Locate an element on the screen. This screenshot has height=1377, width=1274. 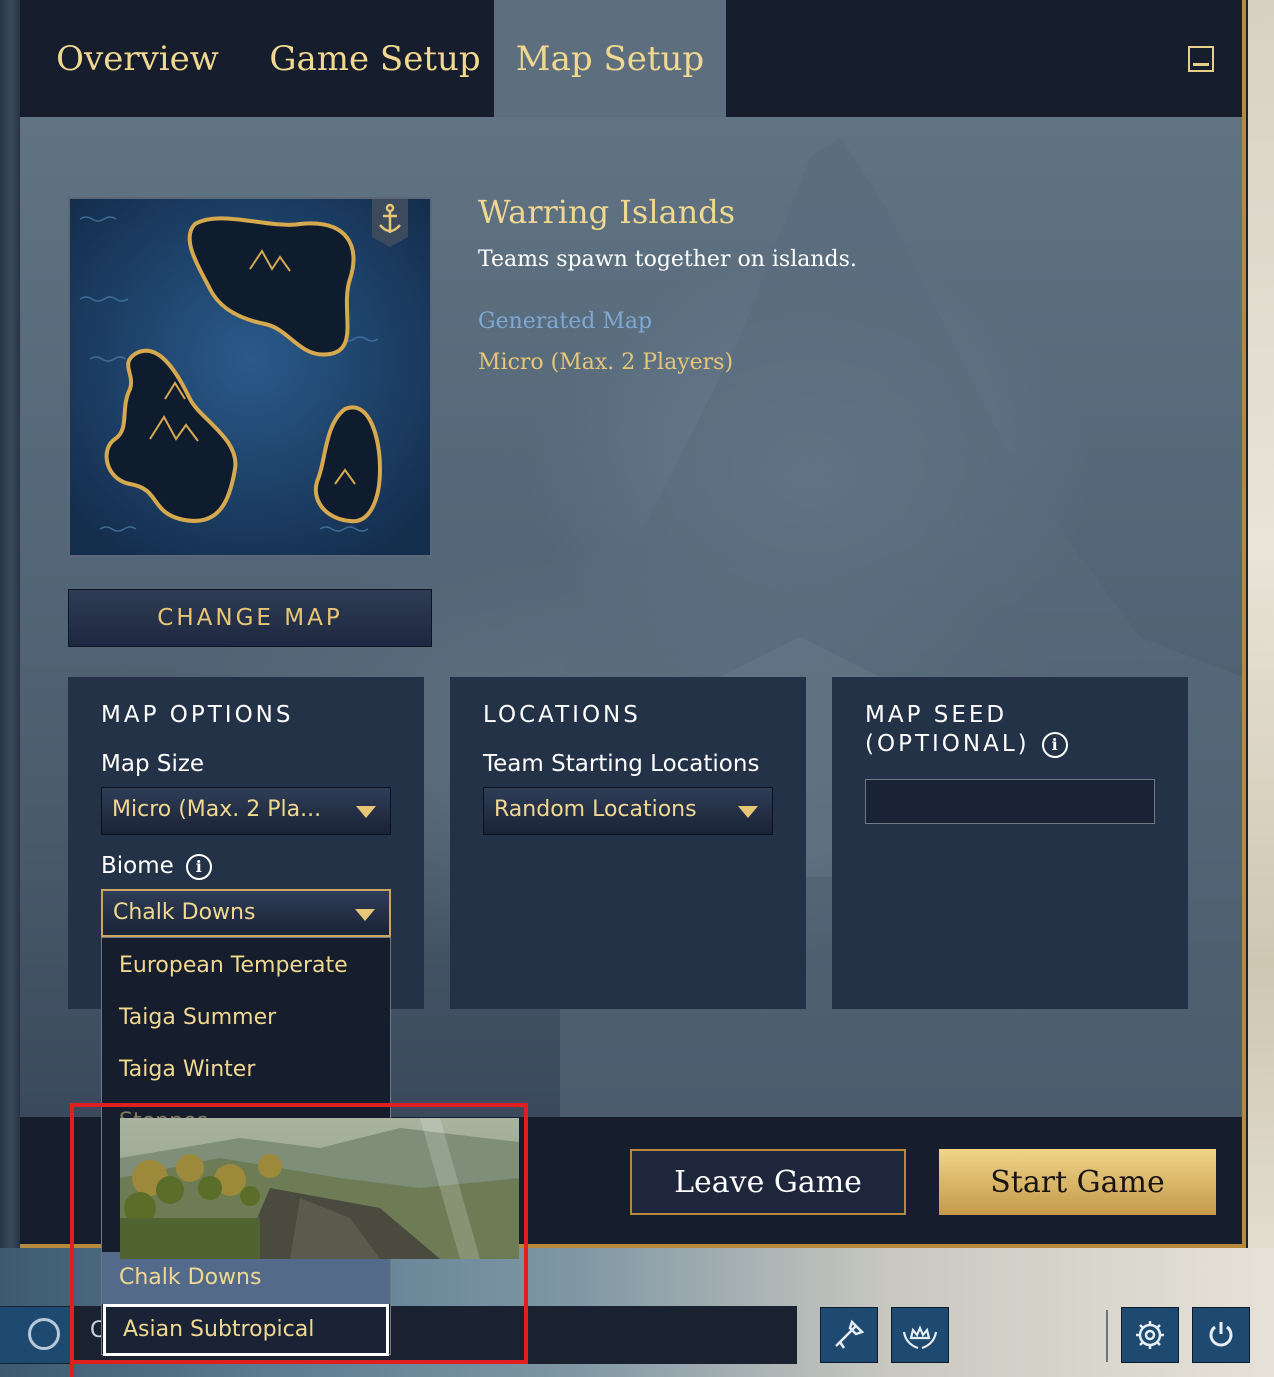
biome-option-asian-subtropical: Asian Subtropical is located at coordinates (246, 1330).